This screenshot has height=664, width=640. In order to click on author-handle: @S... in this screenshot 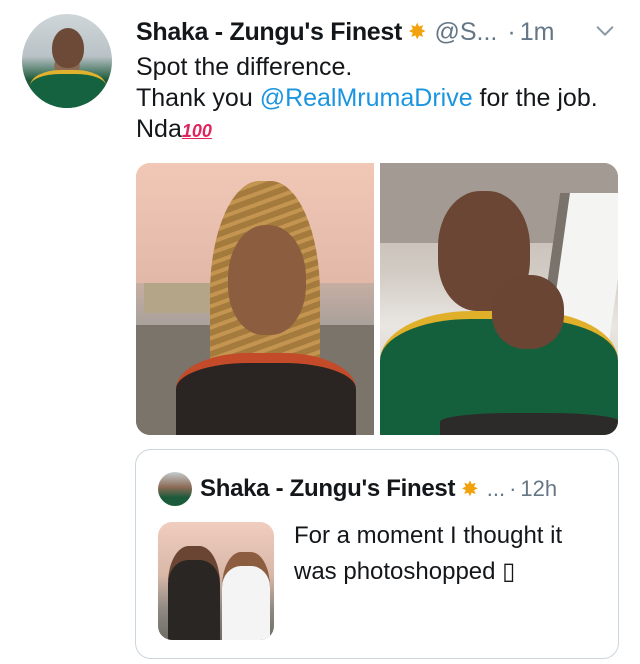, I will do `click(465, 32)`.